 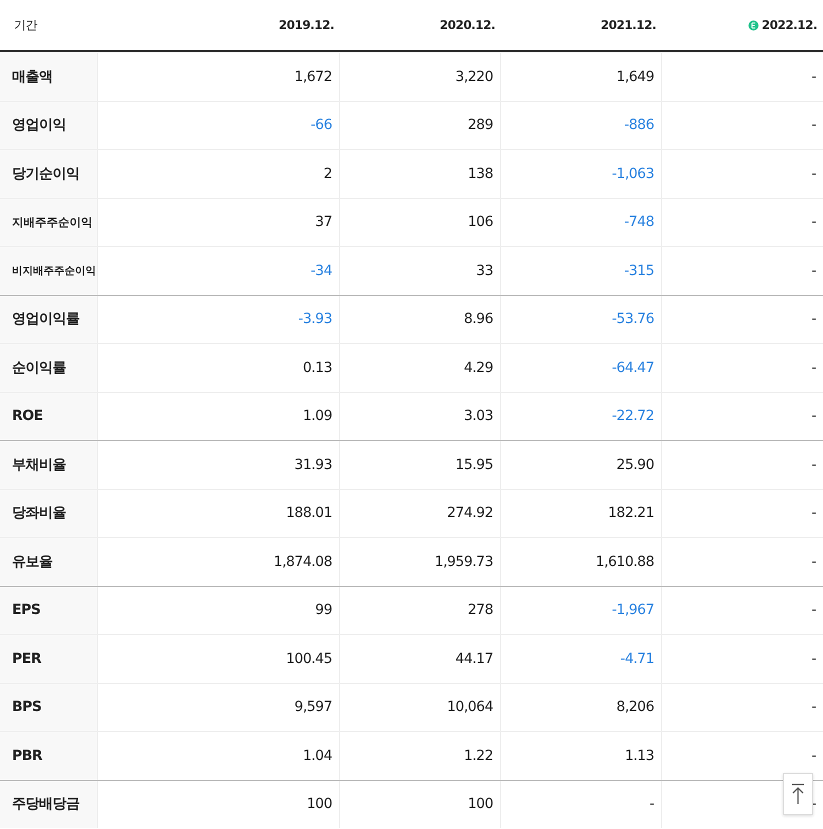 I want to click on column-header: 2021.12., so click(x=628, y=25).